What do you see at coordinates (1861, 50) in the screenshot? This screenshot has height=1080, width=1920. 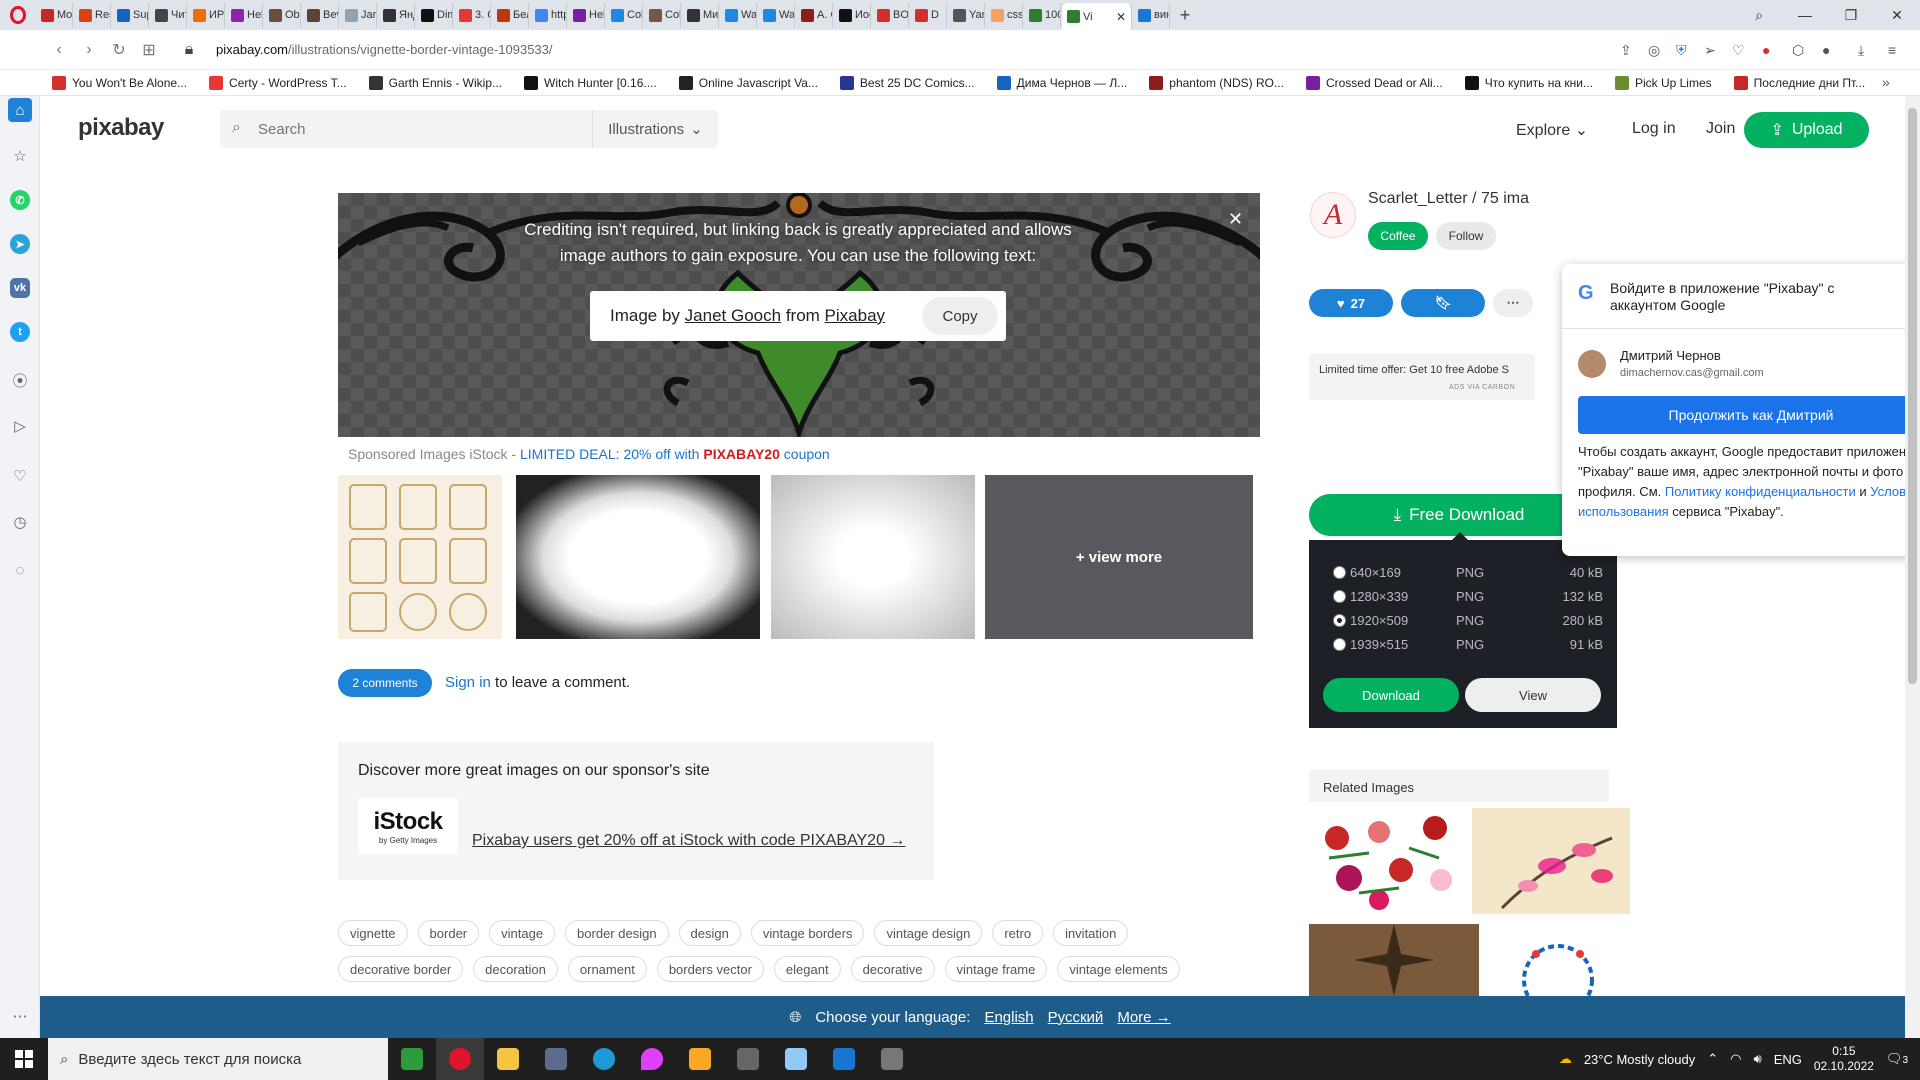 I see `downloads-icon: ⤓` at bounding box center [1861, 50].